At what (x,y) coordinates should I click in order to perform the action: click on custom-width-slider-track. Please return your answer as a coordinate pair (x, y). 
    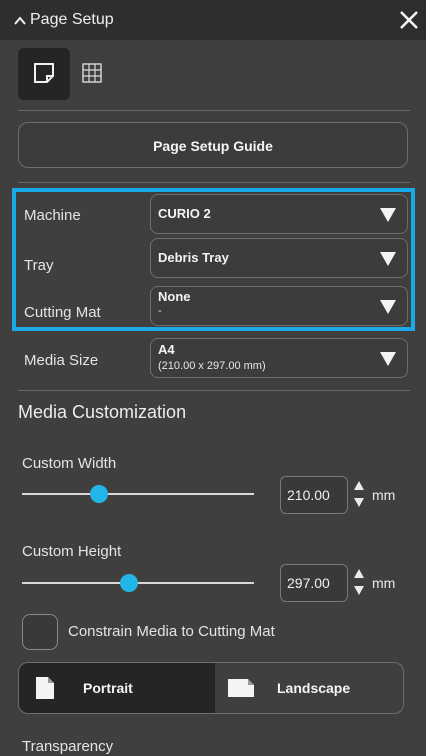
    Looking at the image, I should click on (138, 494).